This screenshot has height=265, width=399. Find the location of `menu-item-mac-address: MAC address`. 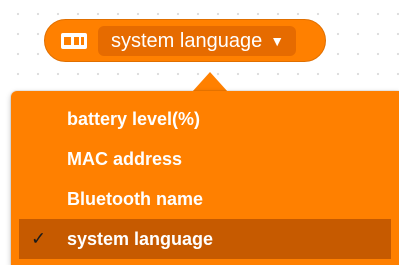

menu-item-mac-address: MAC address is located at coordinates (205, 159).